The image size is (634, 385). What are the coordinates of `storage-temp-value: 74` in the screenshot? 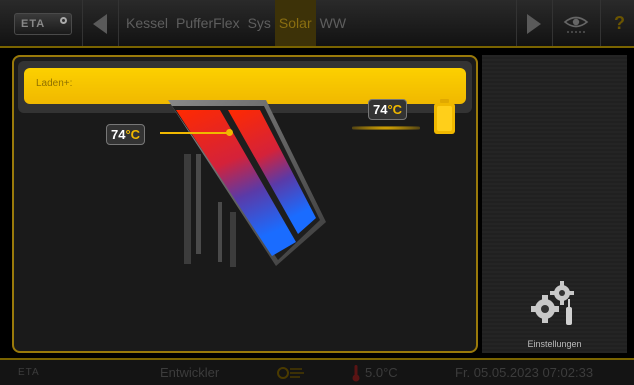 It's located at (380, 109).